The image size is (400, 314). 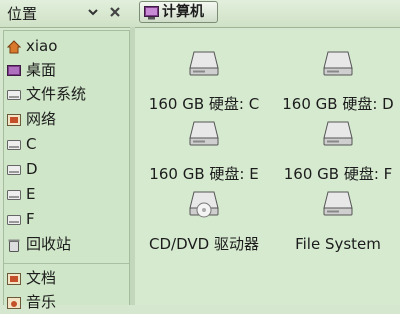 I want to click on top-bar: 位置 计算机, so click(x=200, y=14).